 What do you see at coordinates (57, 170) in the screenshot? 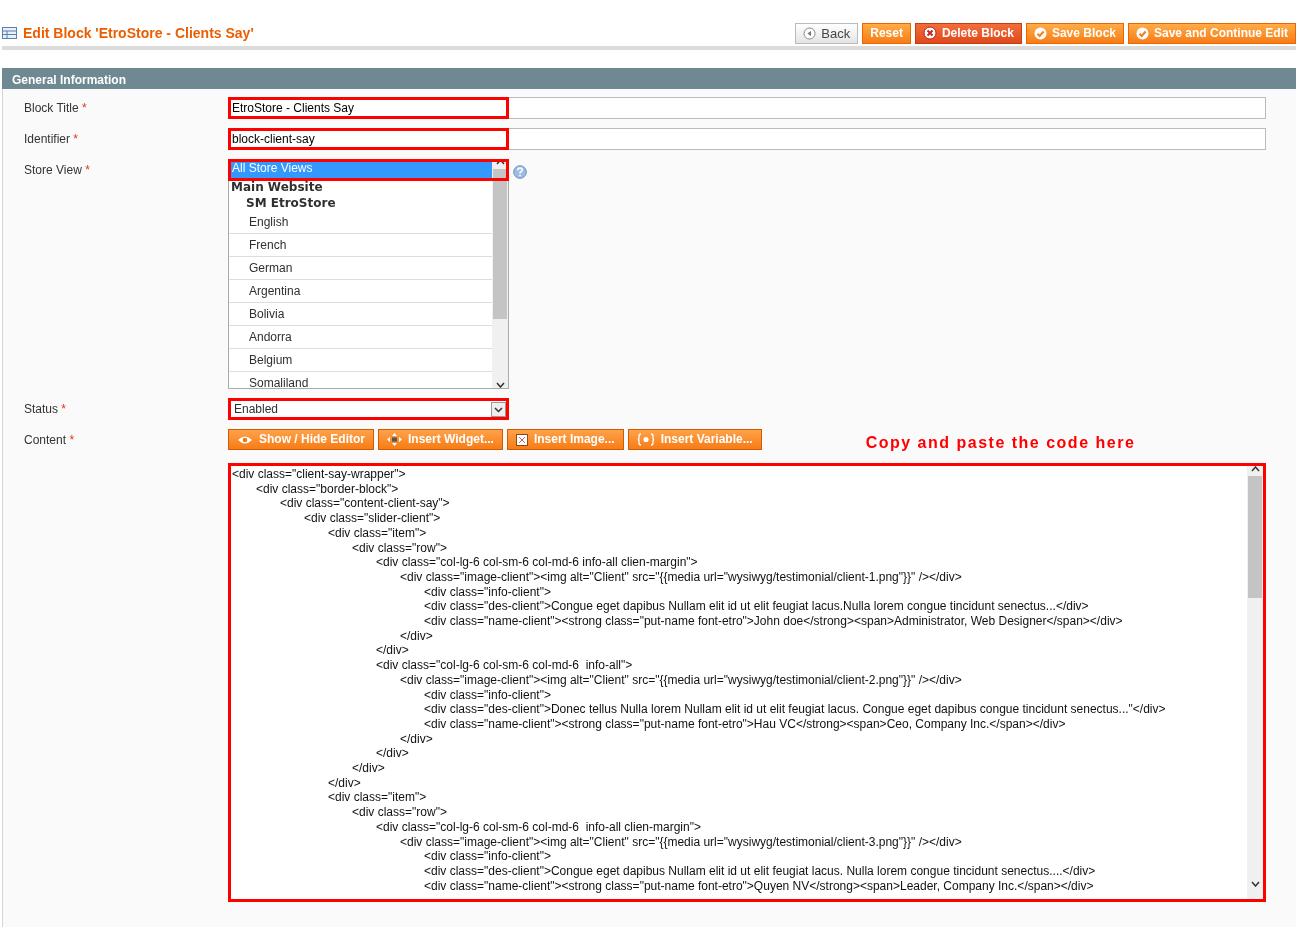
I see `field-label: Store View *` at bounding box center [57, 170].